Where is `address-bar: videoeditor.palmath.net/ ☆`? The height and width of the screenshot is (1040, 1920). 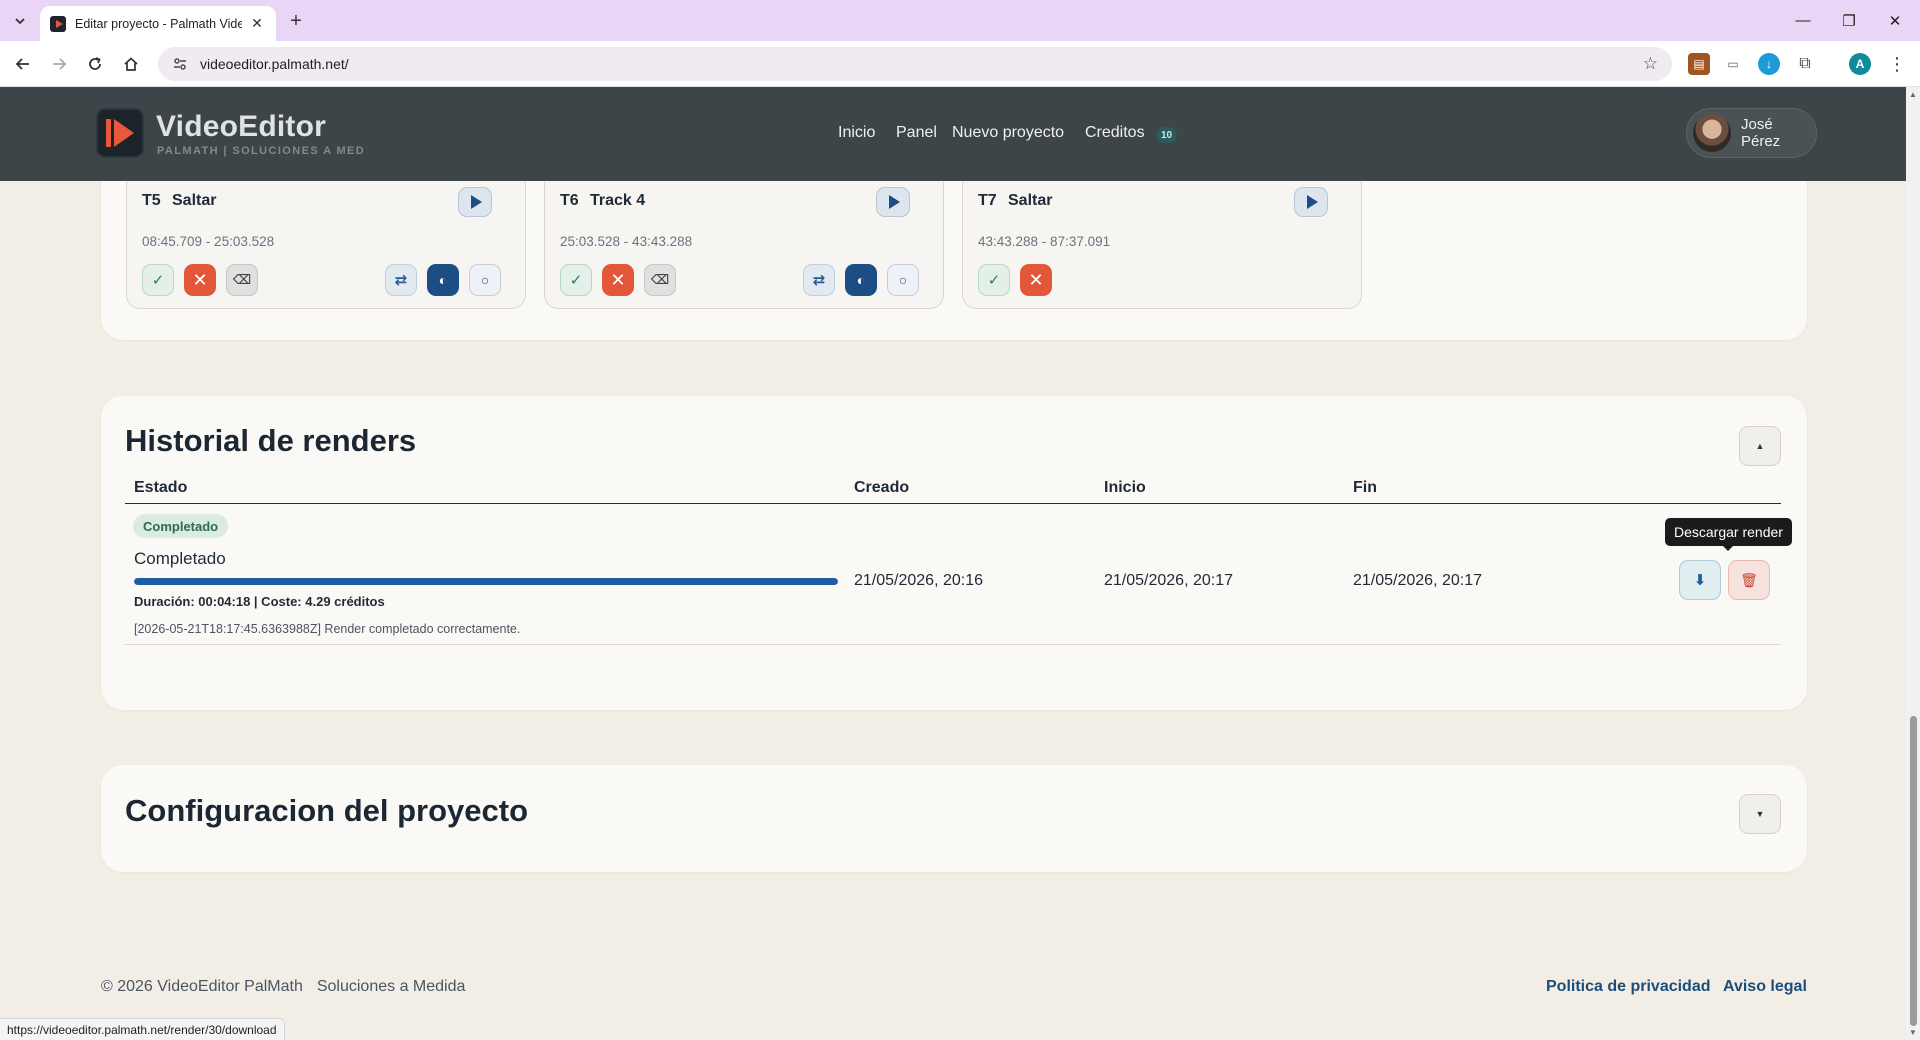
address-bar: videoeditor.palmath.net/ ☆ is located at coordinates (915, 64).